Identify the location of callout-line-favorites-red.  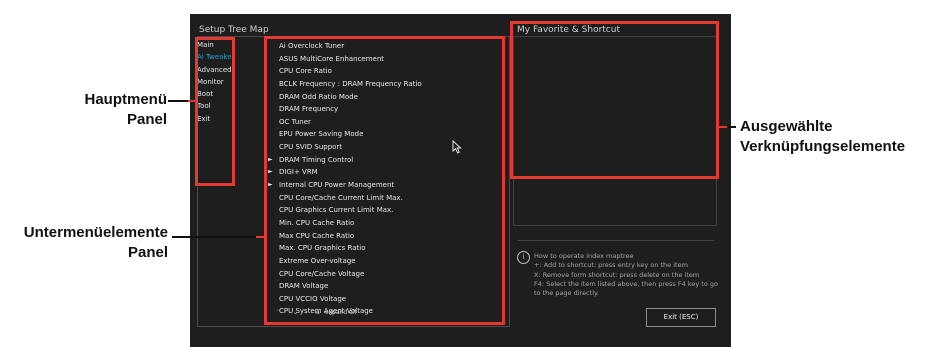
(723, 127).